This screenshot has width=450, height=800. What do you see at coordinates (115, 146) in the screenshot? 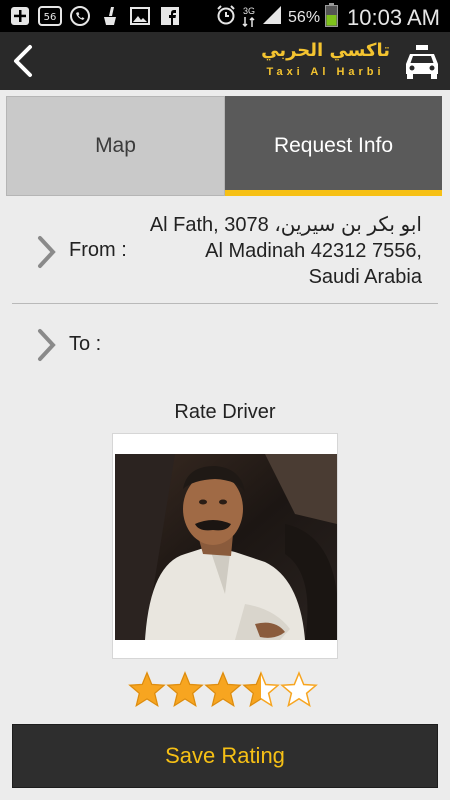
I see `tab-map: Map` at bounding box center [115, 146].